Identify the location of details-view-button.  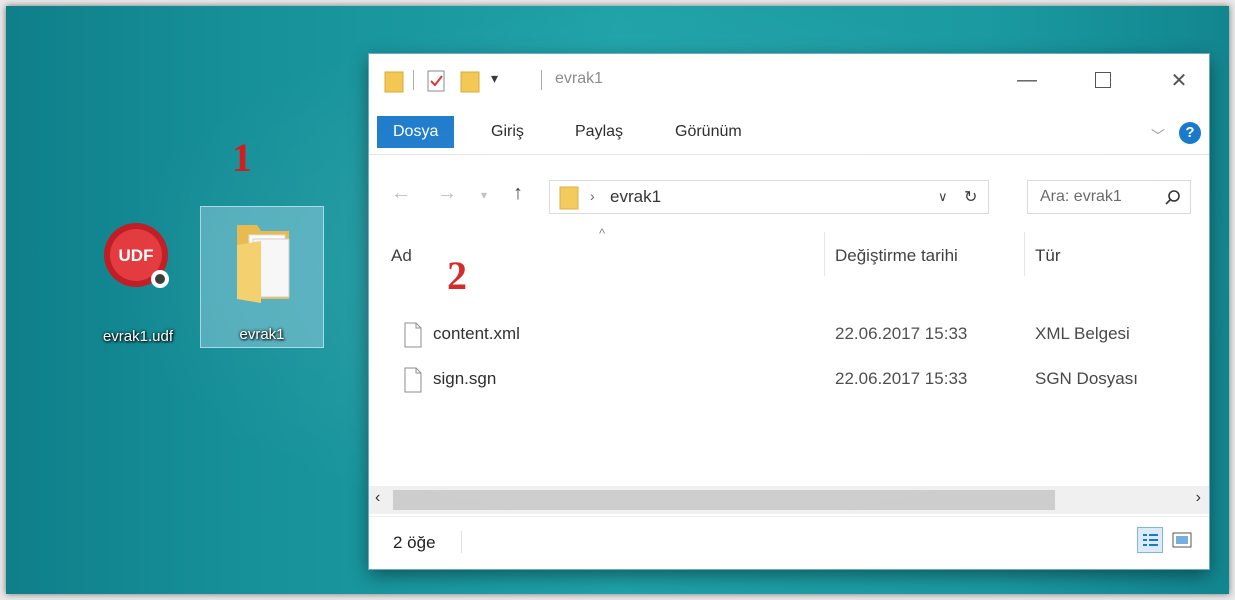
(1150, 540).